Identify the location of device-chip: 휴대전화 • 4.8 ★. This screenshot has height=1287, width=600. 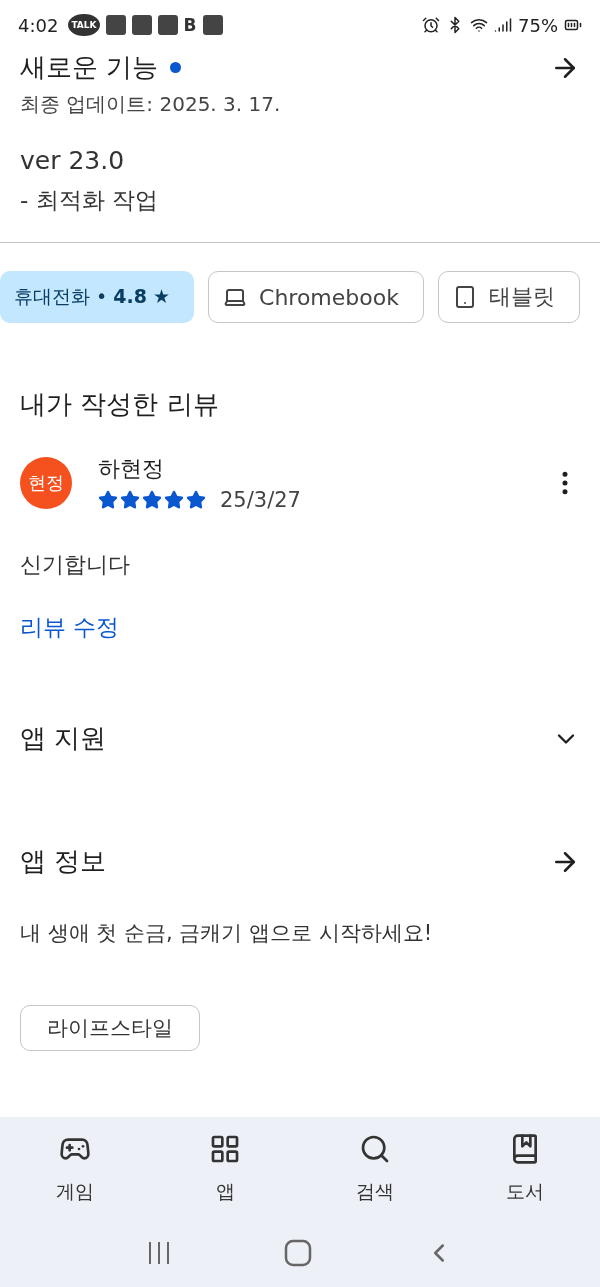
(97, 297).